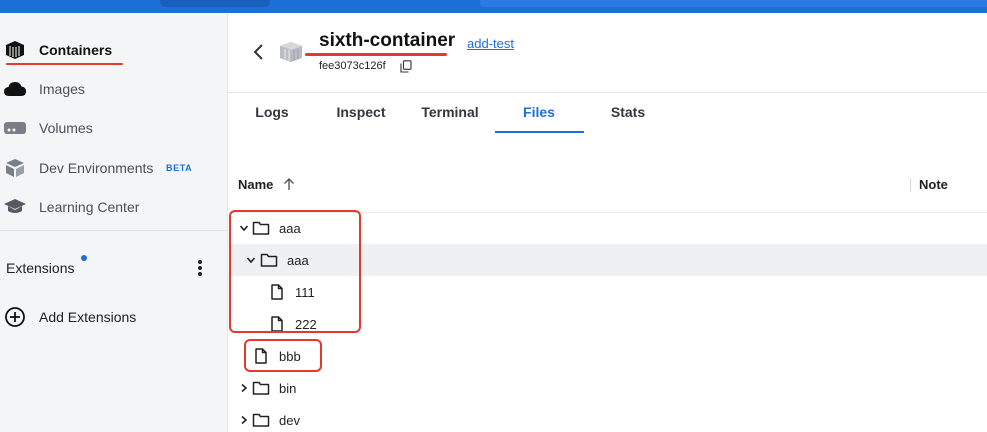 This screenshot has width=987, height=432. Describe the element at coordinates (628, 119) in the screenshot. I see `tab-stats: Stats` at that location.